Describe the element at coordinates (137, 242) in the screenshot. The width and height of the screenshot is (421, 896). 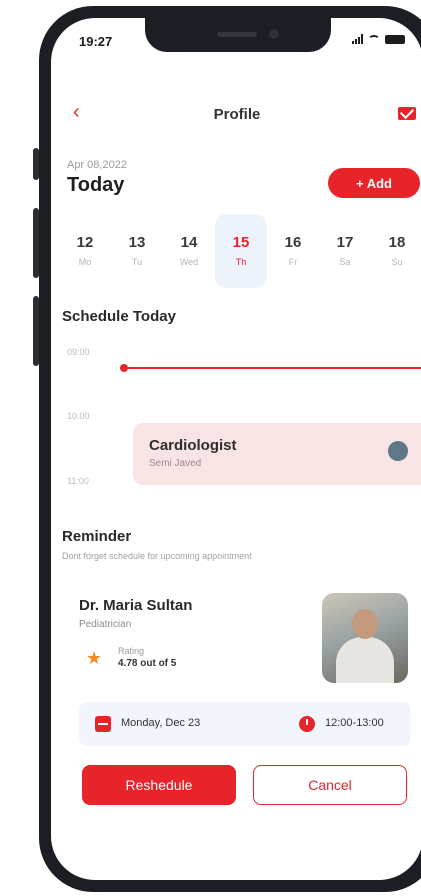
I see `day-number: 13` at that location.